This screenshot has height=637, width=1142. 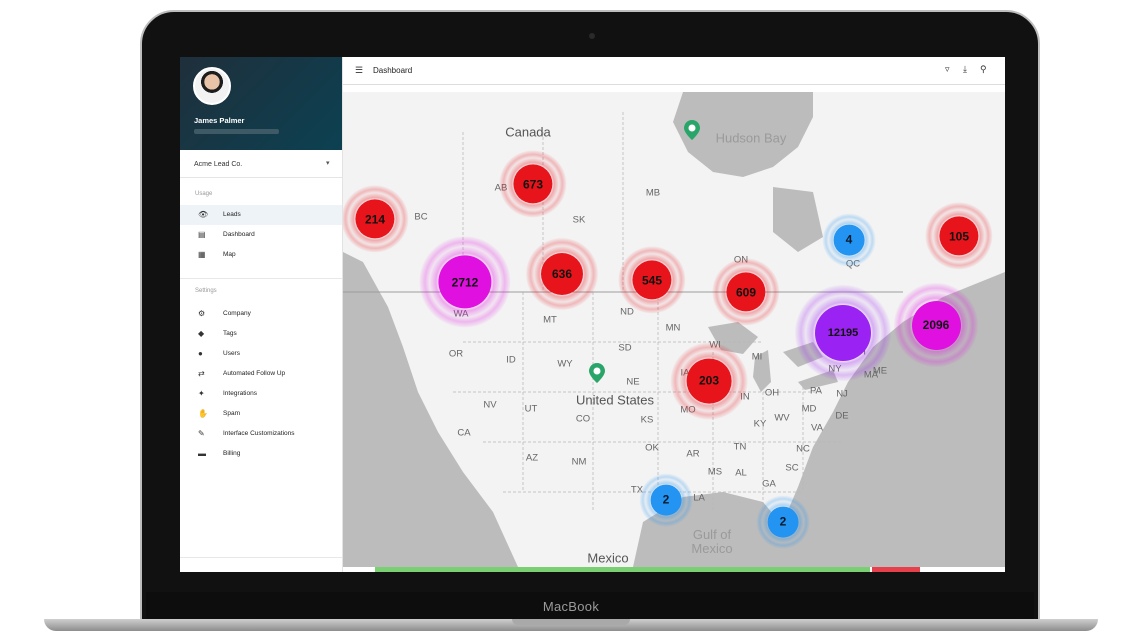 I want to click on region-label-bc: BC, so click(x=421, y=217).